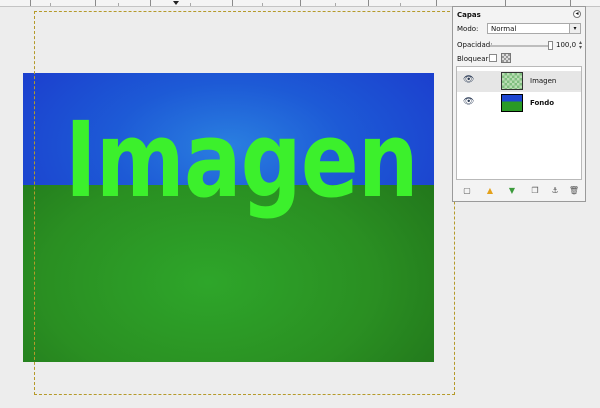  Describe the element at coordinates (493, 58) in the screenshot. I see `lock-pixels-checkbox` at that location.